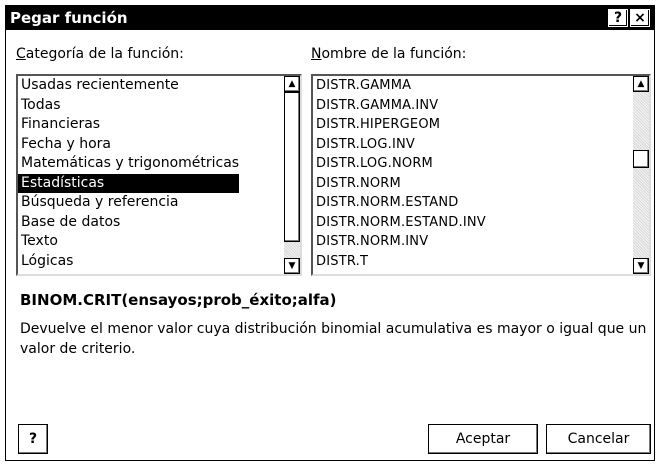 The width and height of the screenshot is (661, 466). I want to click on close-icon: ×, so click(640, 18).